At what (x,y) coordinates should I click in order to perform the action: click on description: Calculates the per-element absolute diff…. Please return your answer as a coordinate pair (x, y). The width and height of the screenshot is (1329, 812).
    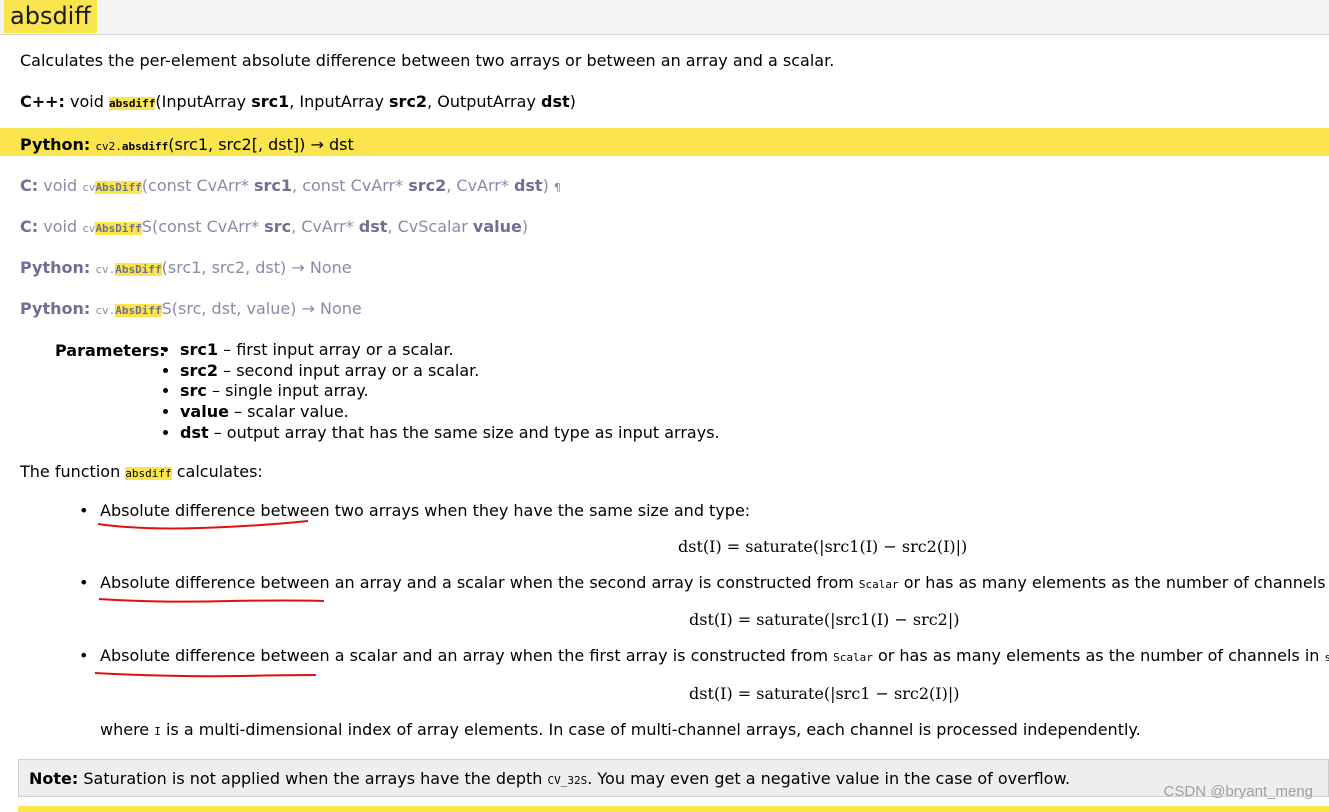
    Looking at the image, I should click on (427, 60).